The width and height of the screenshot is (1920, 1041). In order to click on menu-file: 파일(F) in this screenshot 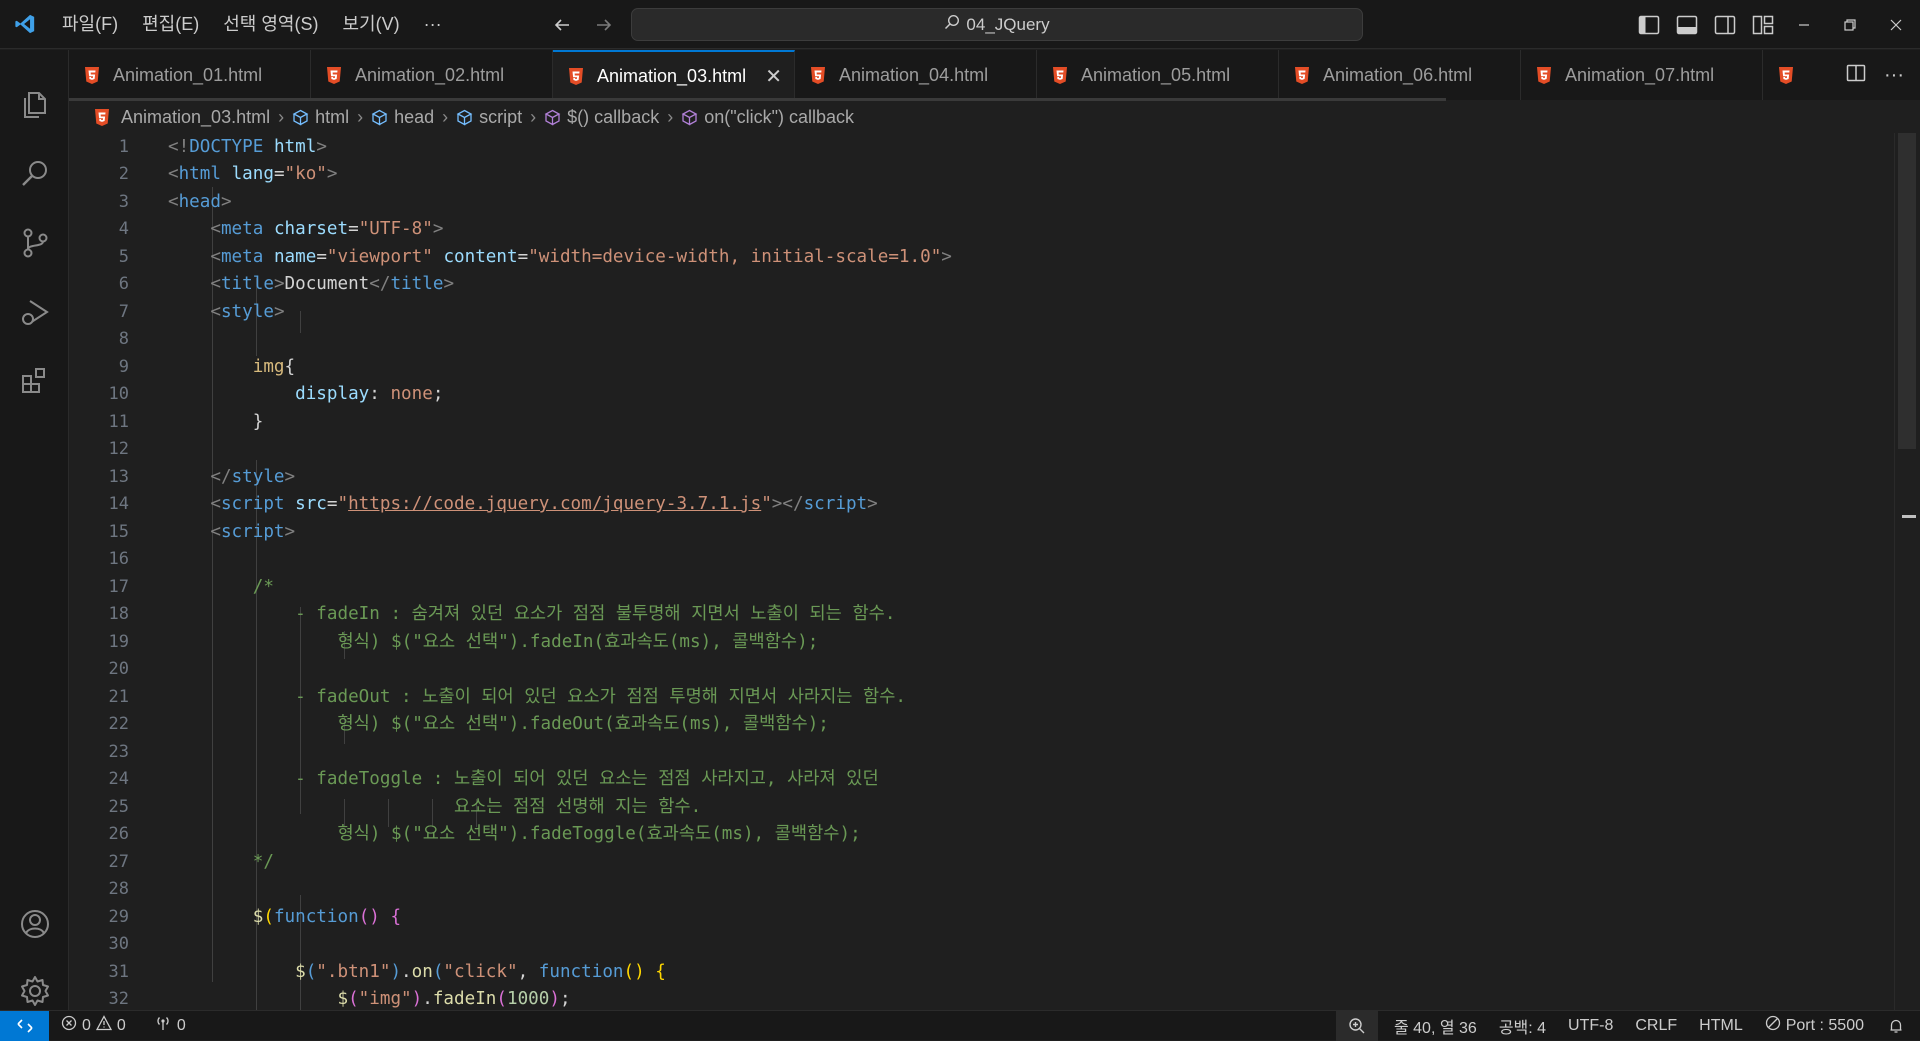, I will do `click(90, 24)`.